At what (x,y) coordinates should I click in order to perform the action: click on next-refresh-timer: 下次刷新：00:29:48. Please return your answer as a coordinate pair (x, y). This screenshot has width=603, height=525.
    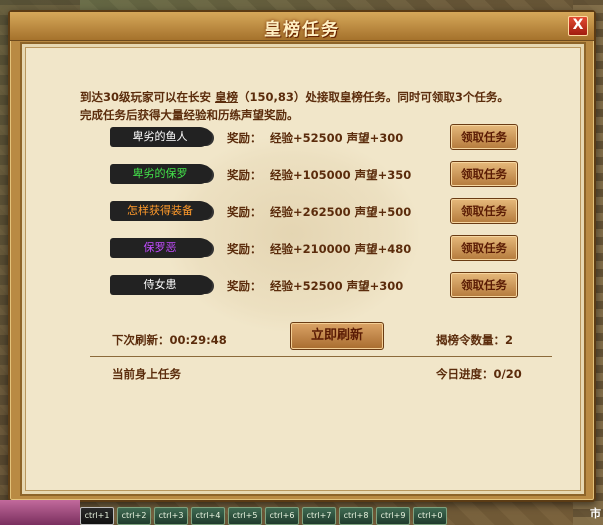
    Looking at the image, I should click on (169, 340).